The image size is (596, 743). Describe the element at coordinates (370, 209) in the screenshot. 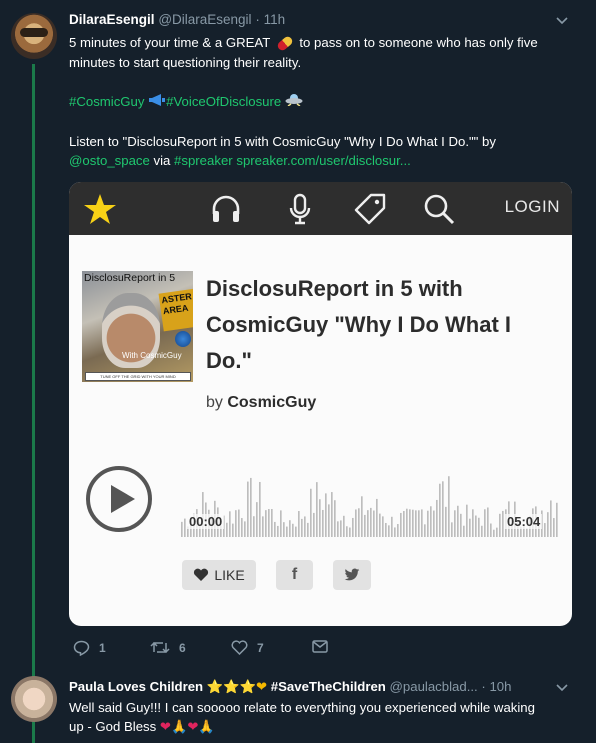

I see `tag-icon` at that location.